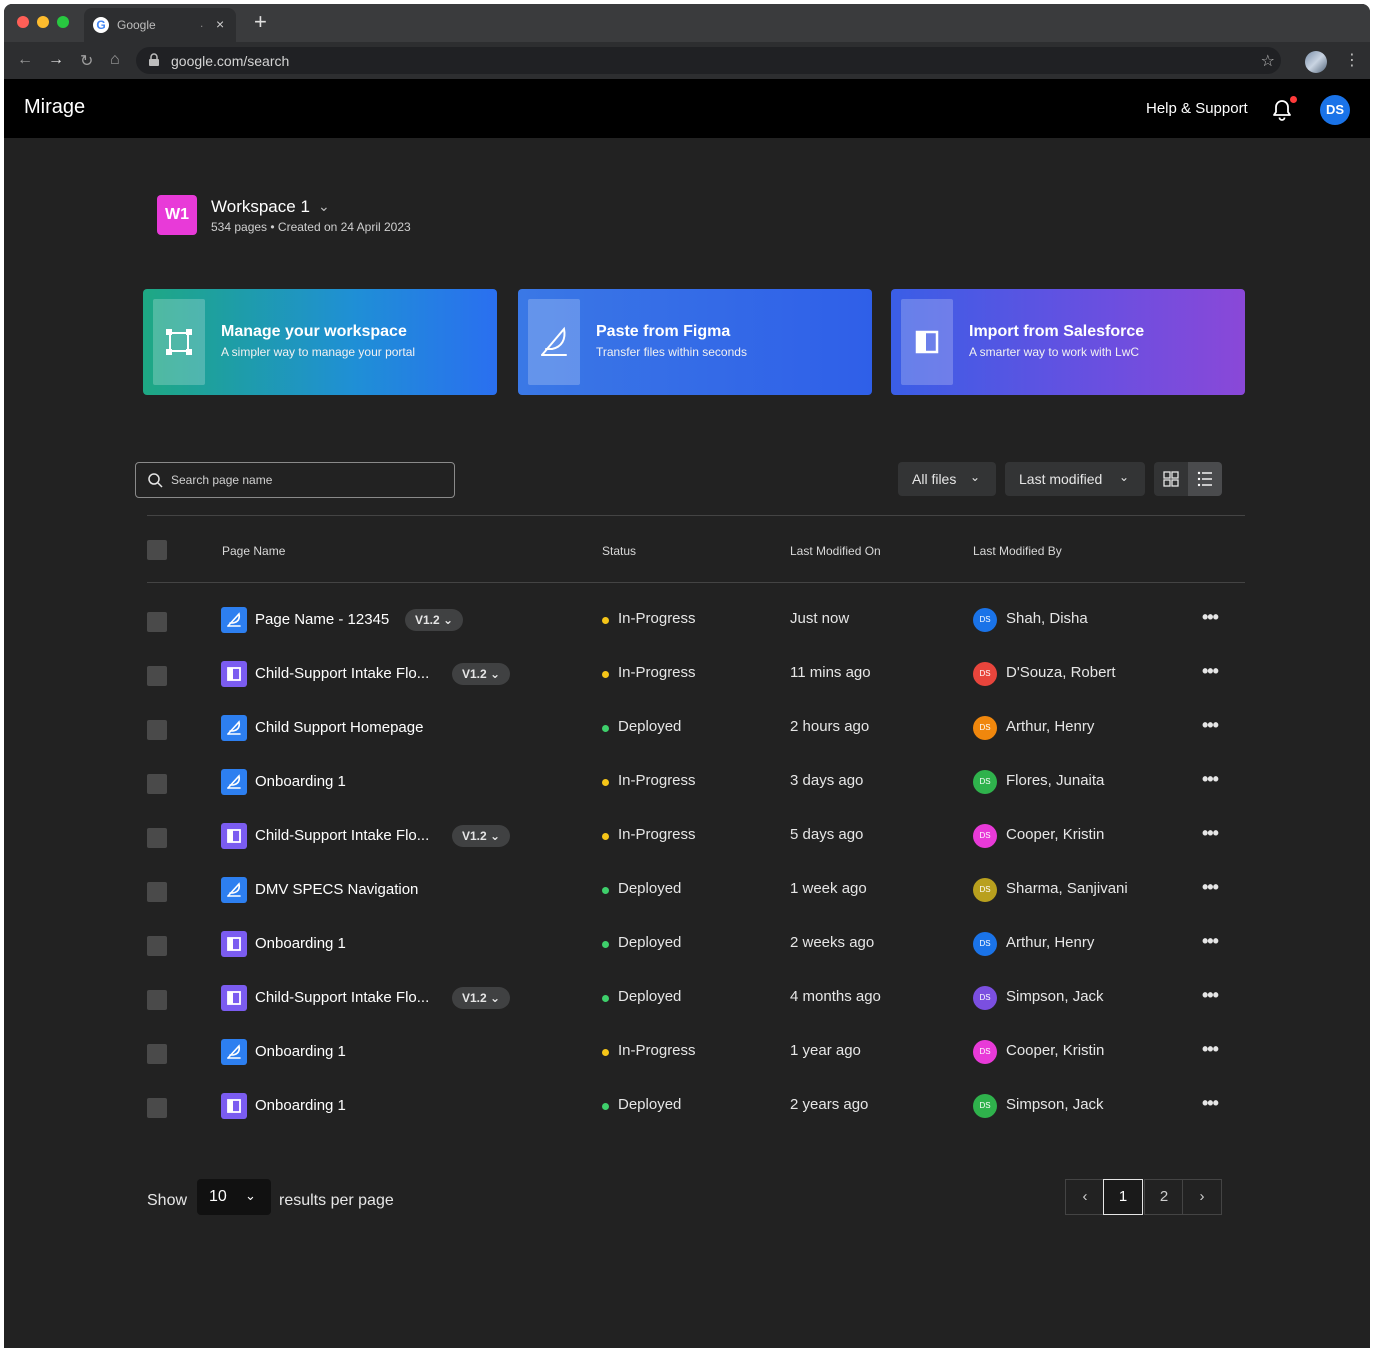 This screenshot has width=1374, height=1355. I want to click on grid-view-button, so click(1171, 479).